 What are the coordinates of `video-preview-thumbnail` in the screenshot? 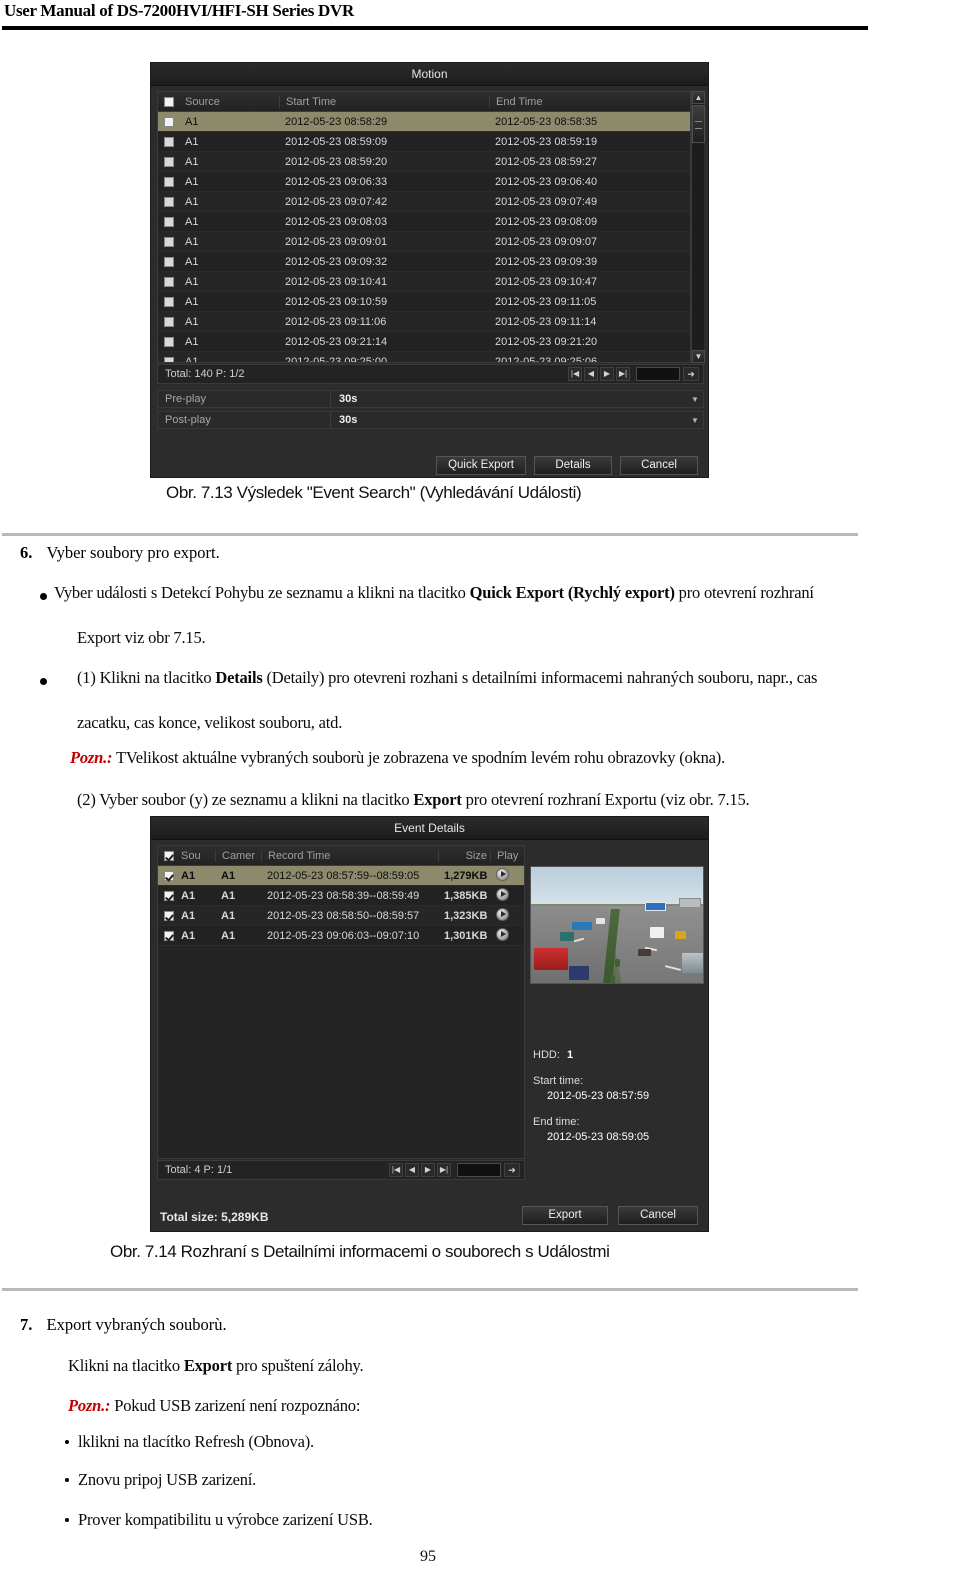 It's located at (617, 925).